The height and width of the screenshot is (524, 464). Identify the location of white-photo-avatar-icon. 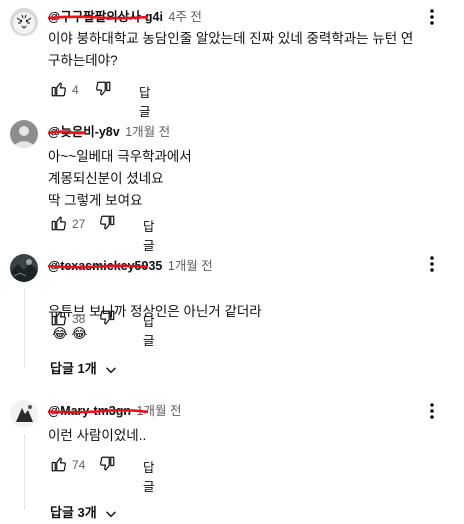
(24, 414).